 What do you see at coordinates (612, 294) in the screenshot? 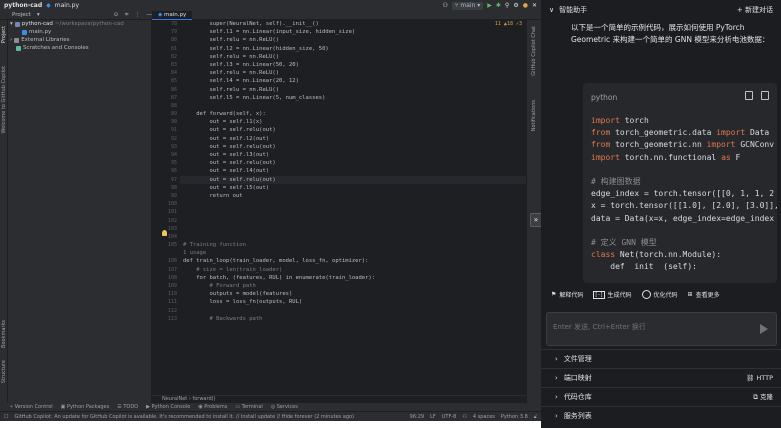
I see `generate-code-button: [··] 生成代码` at bounding box center [612, 294].